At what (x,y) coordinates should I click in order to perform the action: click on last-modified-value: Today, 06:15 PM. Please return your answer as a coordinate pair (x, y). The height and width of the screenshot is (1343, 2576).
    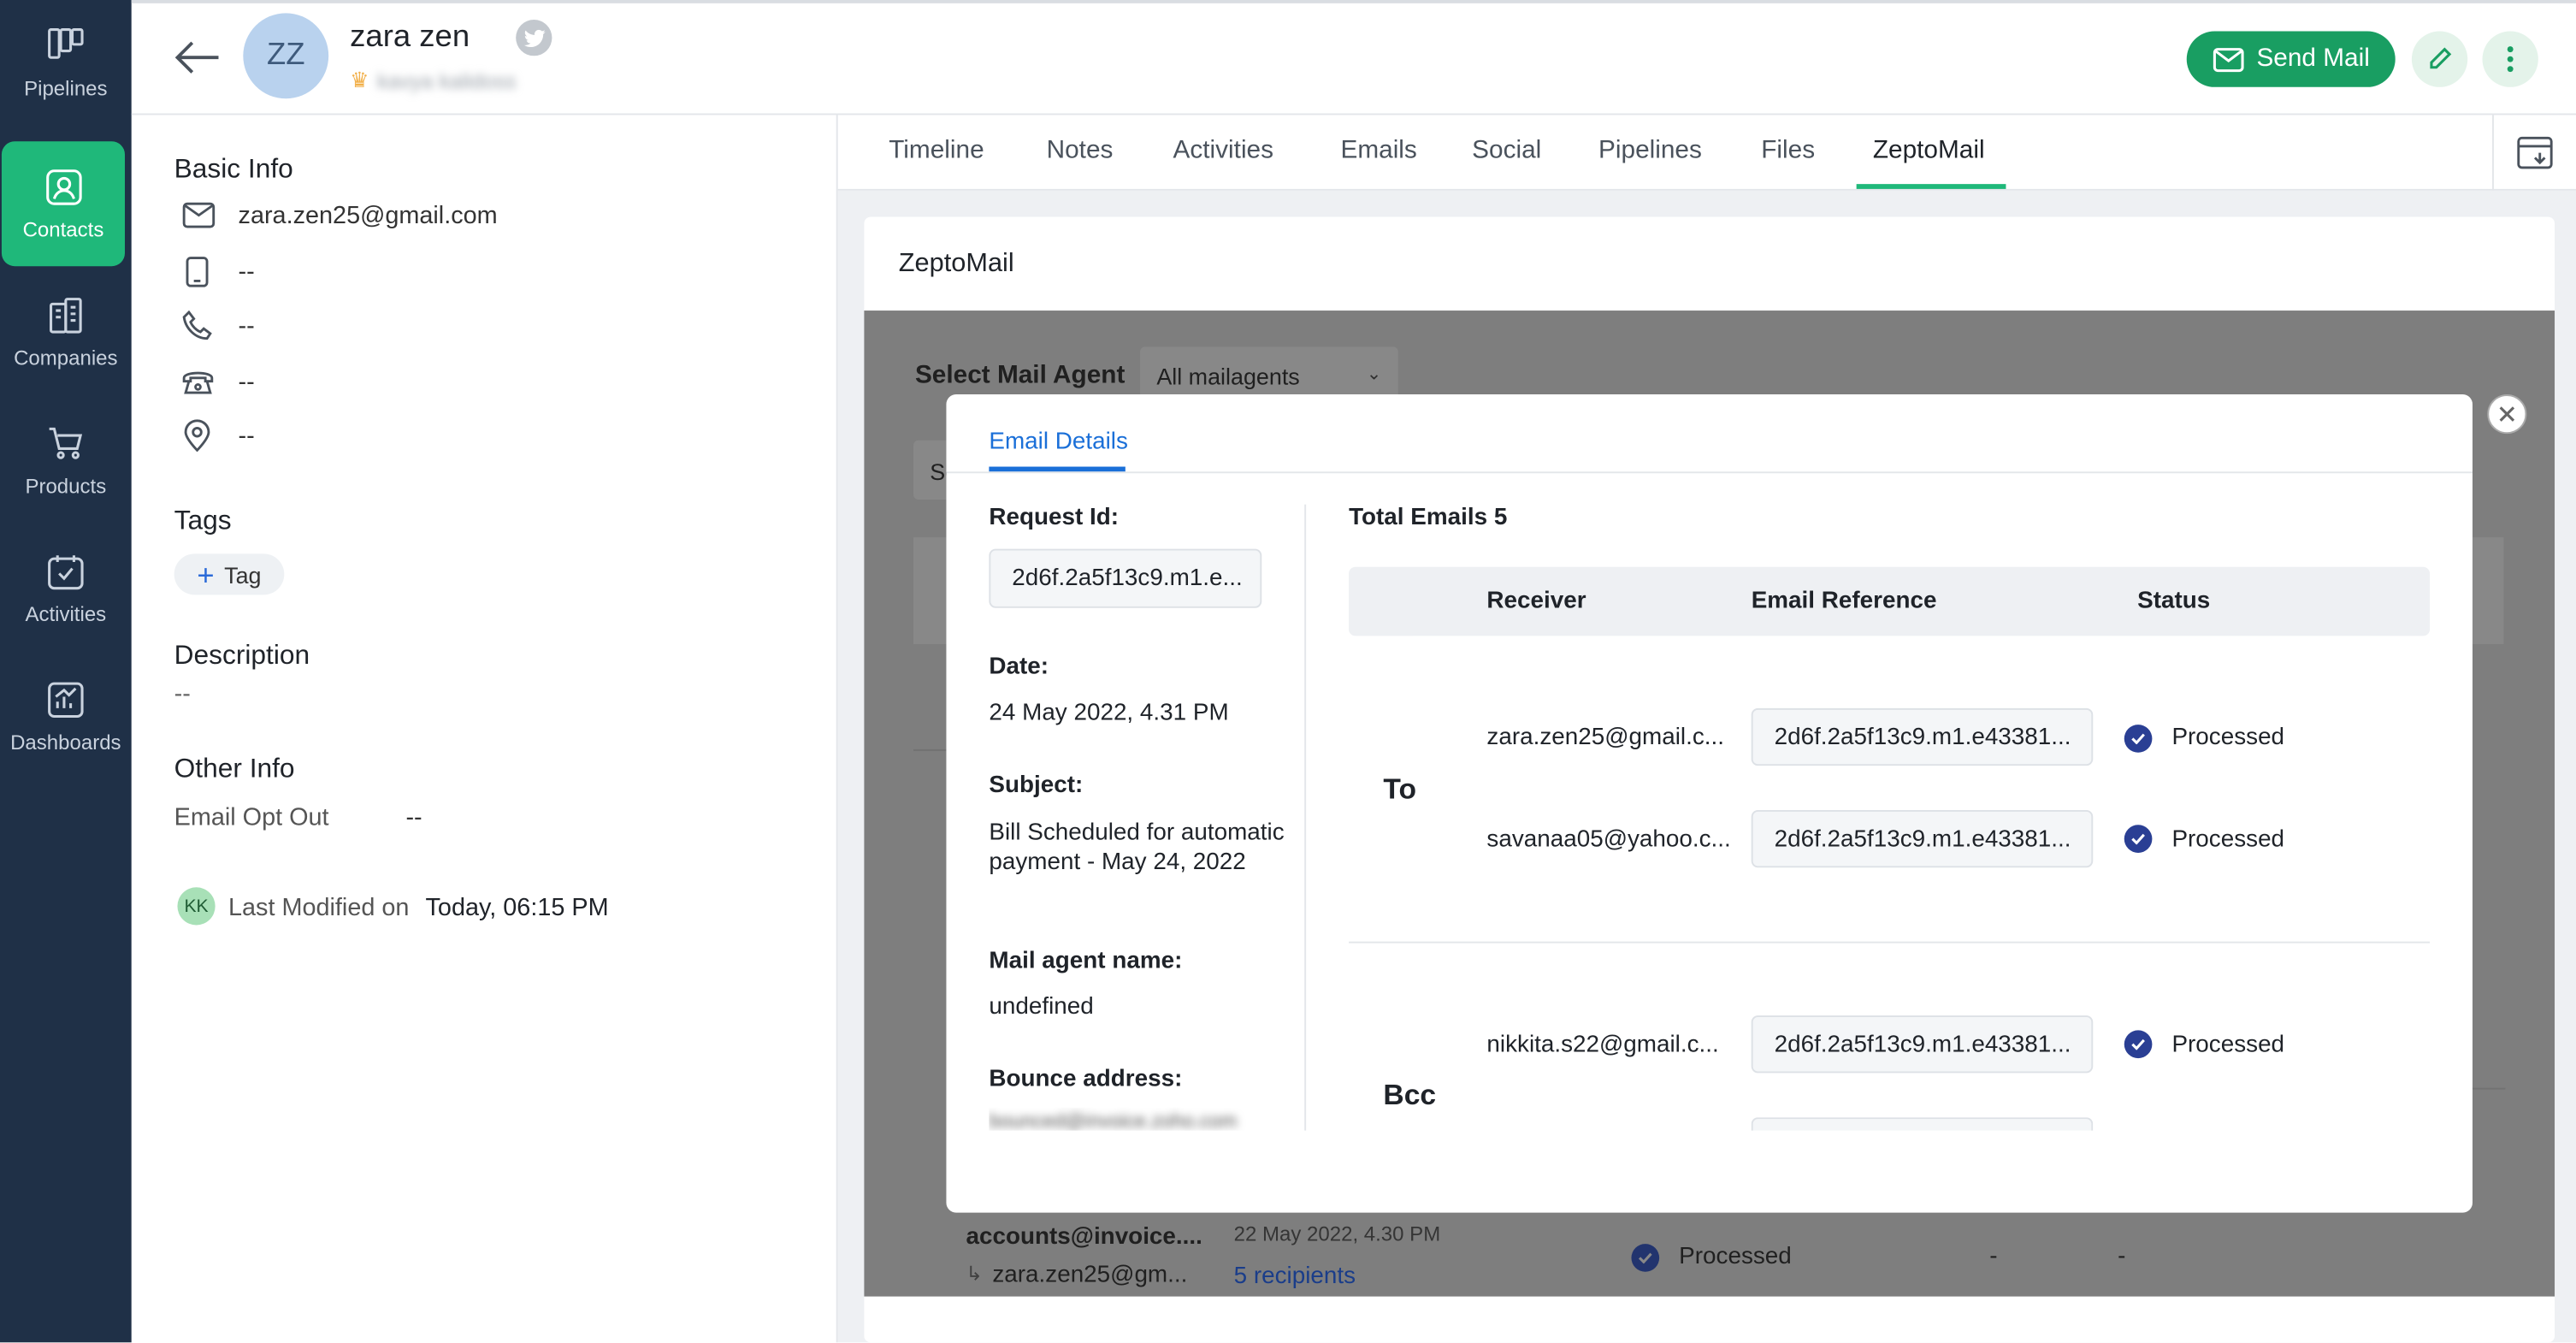
    Looking at the image, I should click on (517, 908).